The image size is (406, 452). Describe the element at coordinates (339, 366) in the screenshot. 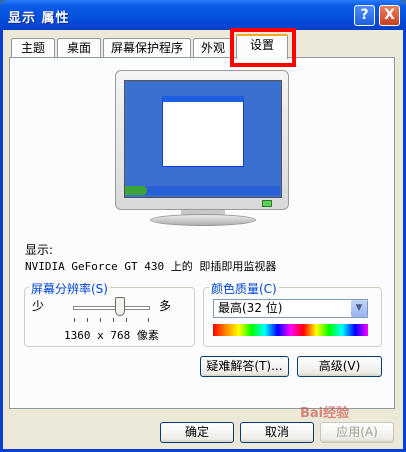

I see `advanced-button: 高级(V)` at that location.